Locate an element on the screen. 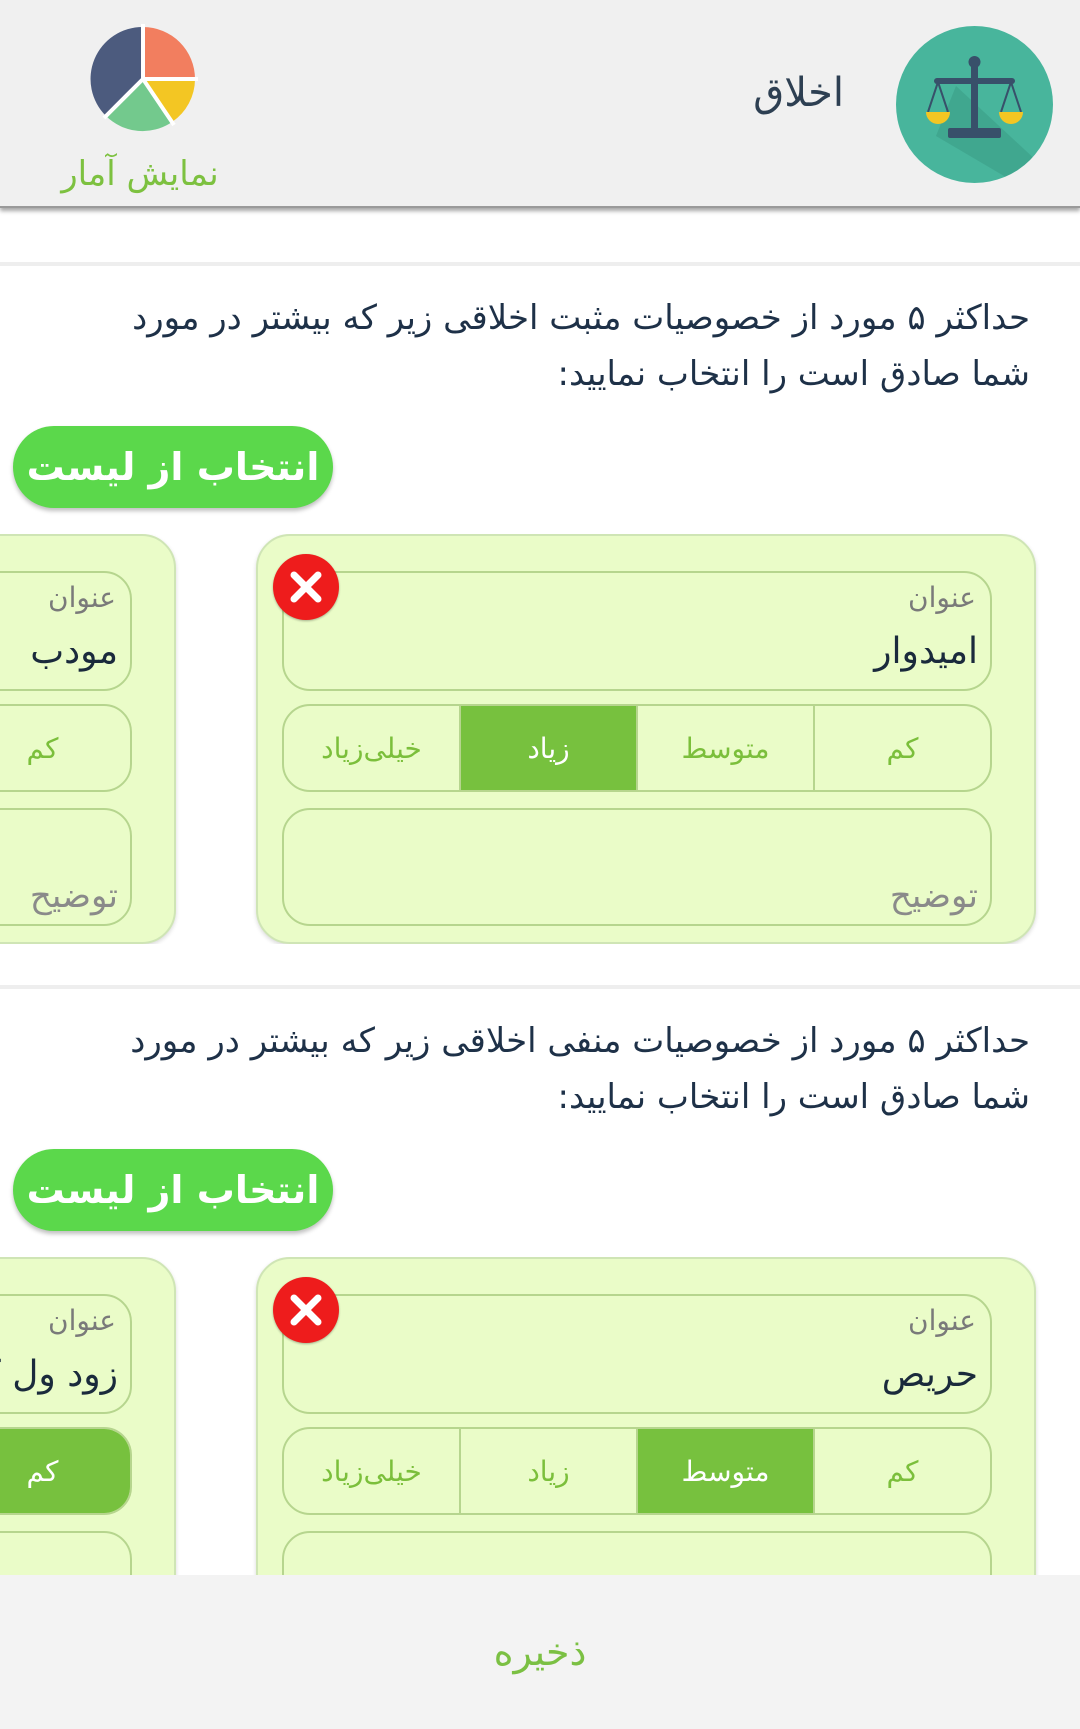 Image resolution: width=1080 pixels, height=1729 pixels. title-field: عنوان زود ول کن is located at coordinates (66, 1354).